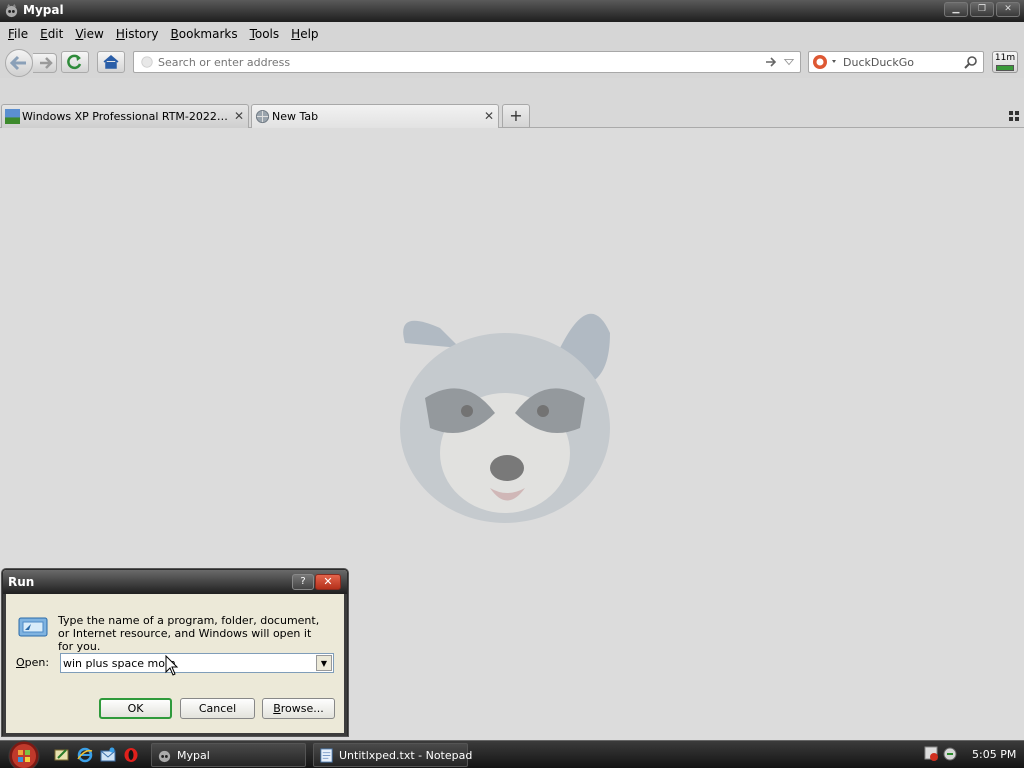 The height and width of the screenshot is (768, 1024). Describe the element at coordinates (295, 116) in the screenshot. I see `tab-label: New Tab` at that location.